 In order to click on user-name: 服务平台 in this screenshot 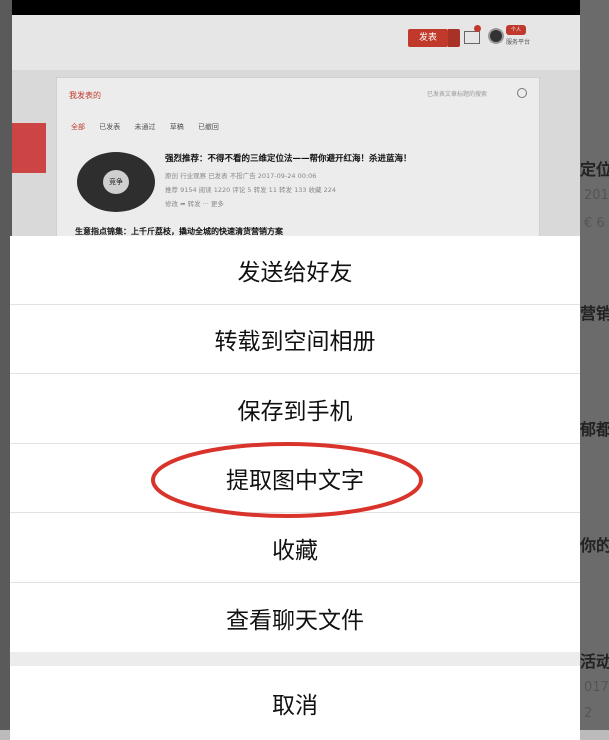, I will do `click(518, 42)`.